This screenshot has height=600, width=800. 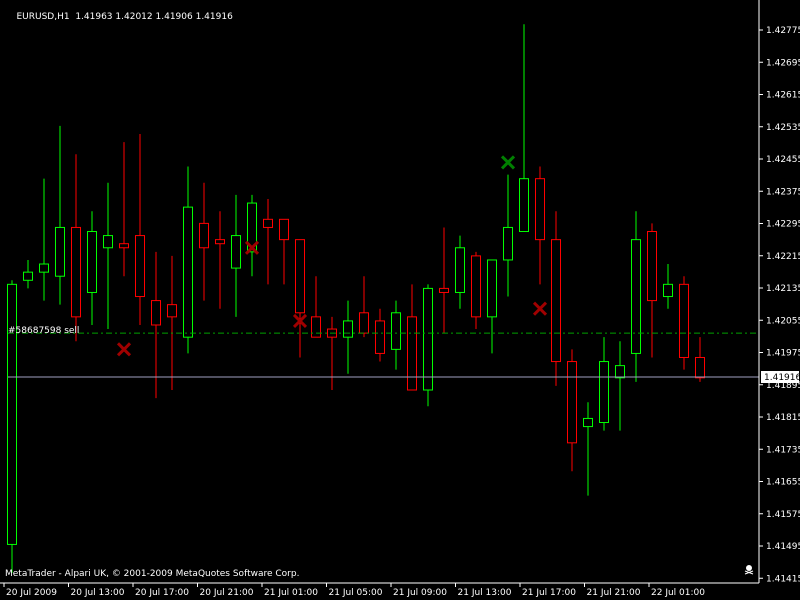 I want to click on time-tick-label: 20 Jul 2009, so click(x=31, y=593).